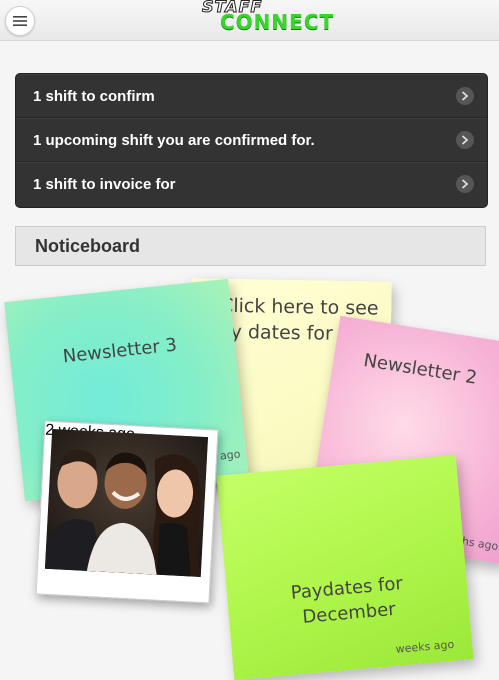  I want to click on shift-upcoming-label: 1 upcoming shift you are confirmed for., so click(174, 140).